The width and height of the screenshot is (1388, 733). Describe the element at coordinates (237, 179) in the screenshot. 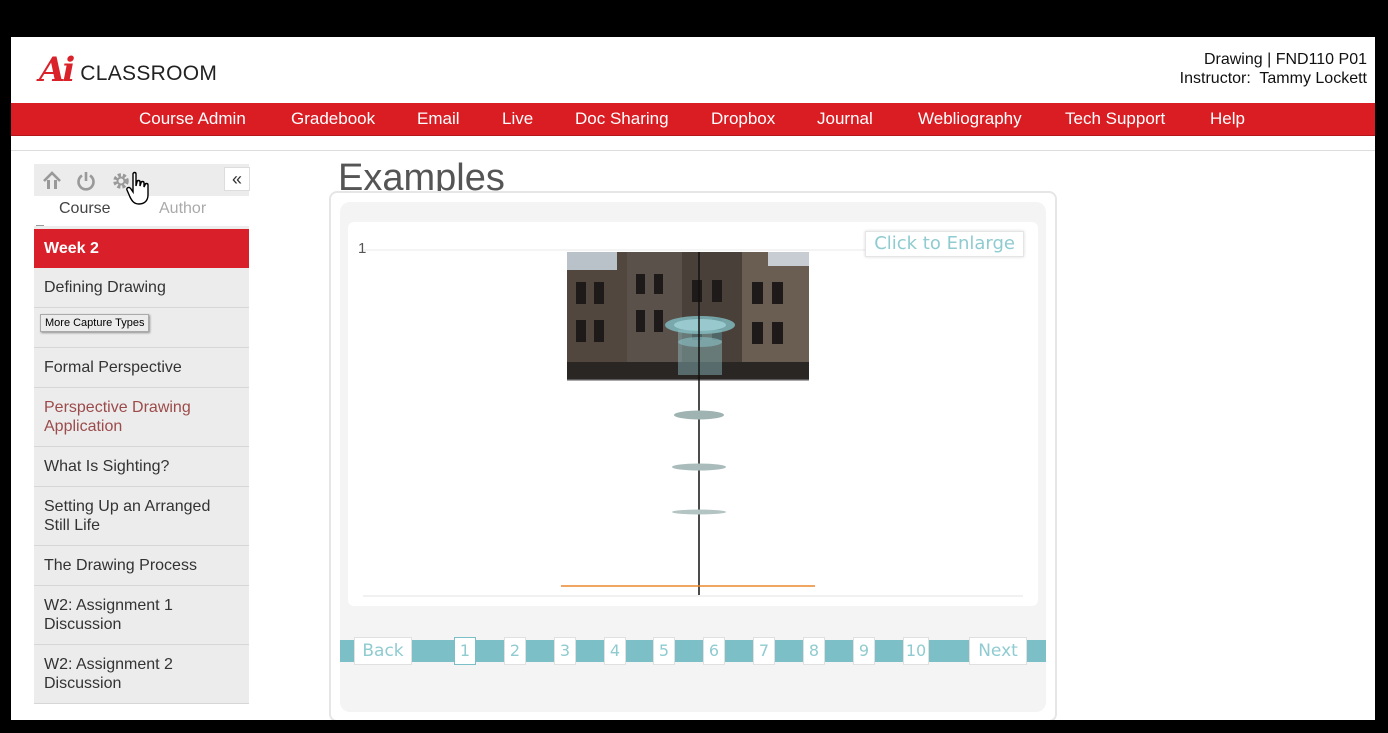

I see `collapse-sidebar-button: «` at that location.